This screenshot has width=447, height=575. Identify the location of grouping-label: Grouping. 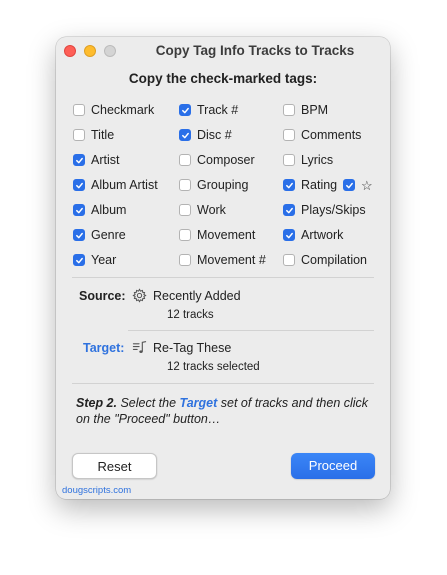
(223, 185).